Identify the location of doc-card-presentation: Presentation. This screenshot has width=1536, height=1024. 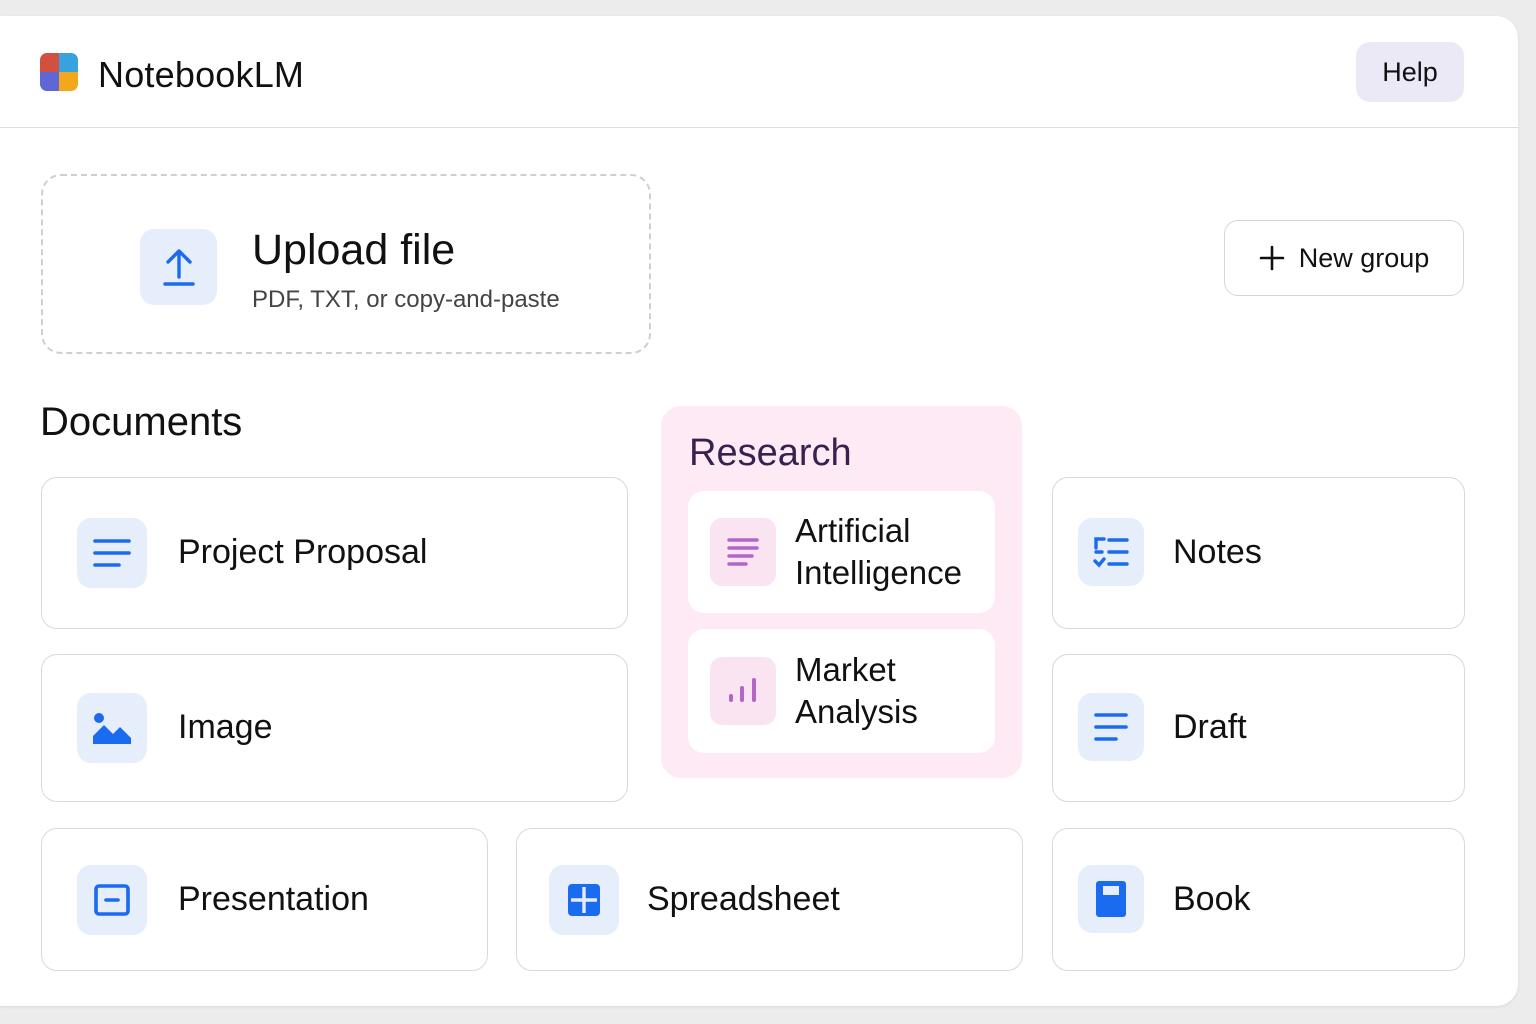
(264, 899).